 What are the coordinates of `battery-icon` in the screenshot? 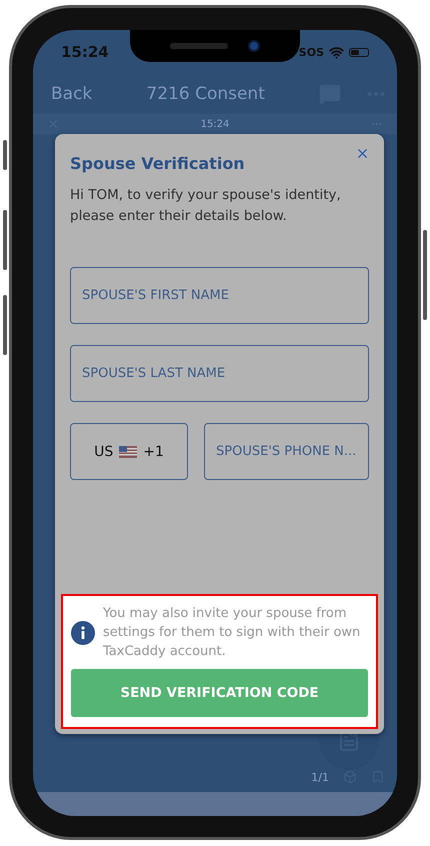 It's located at (359, 52).